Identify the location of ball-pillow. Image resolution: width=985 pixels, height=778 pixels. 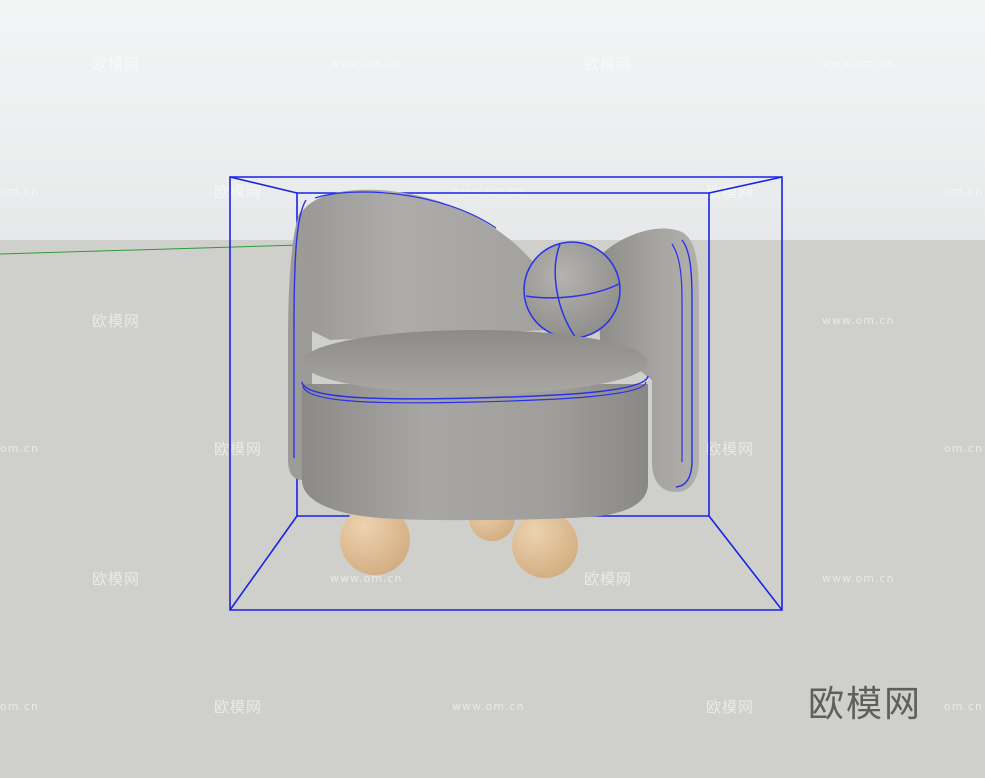
(572, 290).